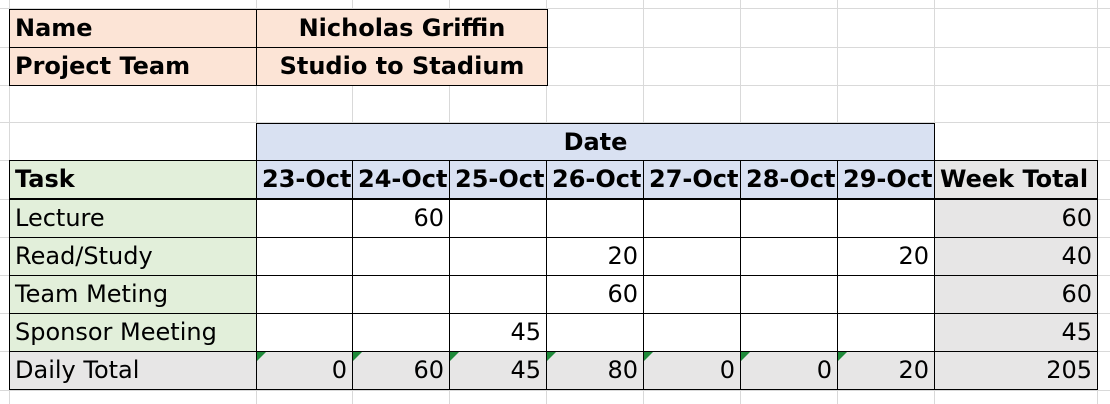 This screenshot has height=404, width=1110. I want to click on team-value-cell: Studio to Stadium, so click(402, 66).